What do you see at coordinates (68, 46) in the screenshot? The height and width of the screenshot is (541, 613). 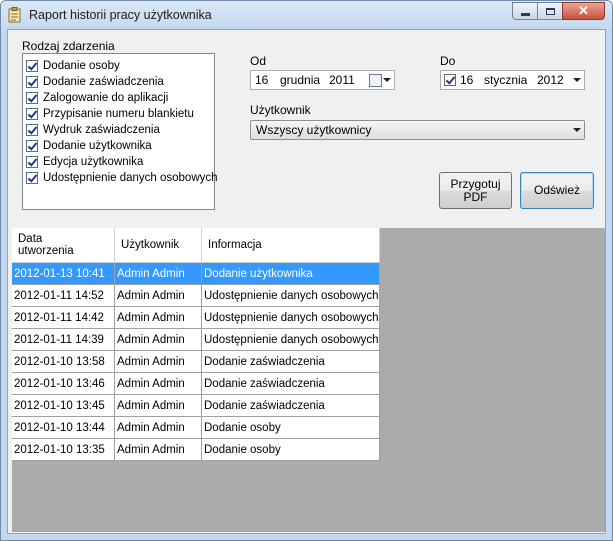 I see `event-type-label: Rodzaj zdarzenia` at bounding box center [68, 46].